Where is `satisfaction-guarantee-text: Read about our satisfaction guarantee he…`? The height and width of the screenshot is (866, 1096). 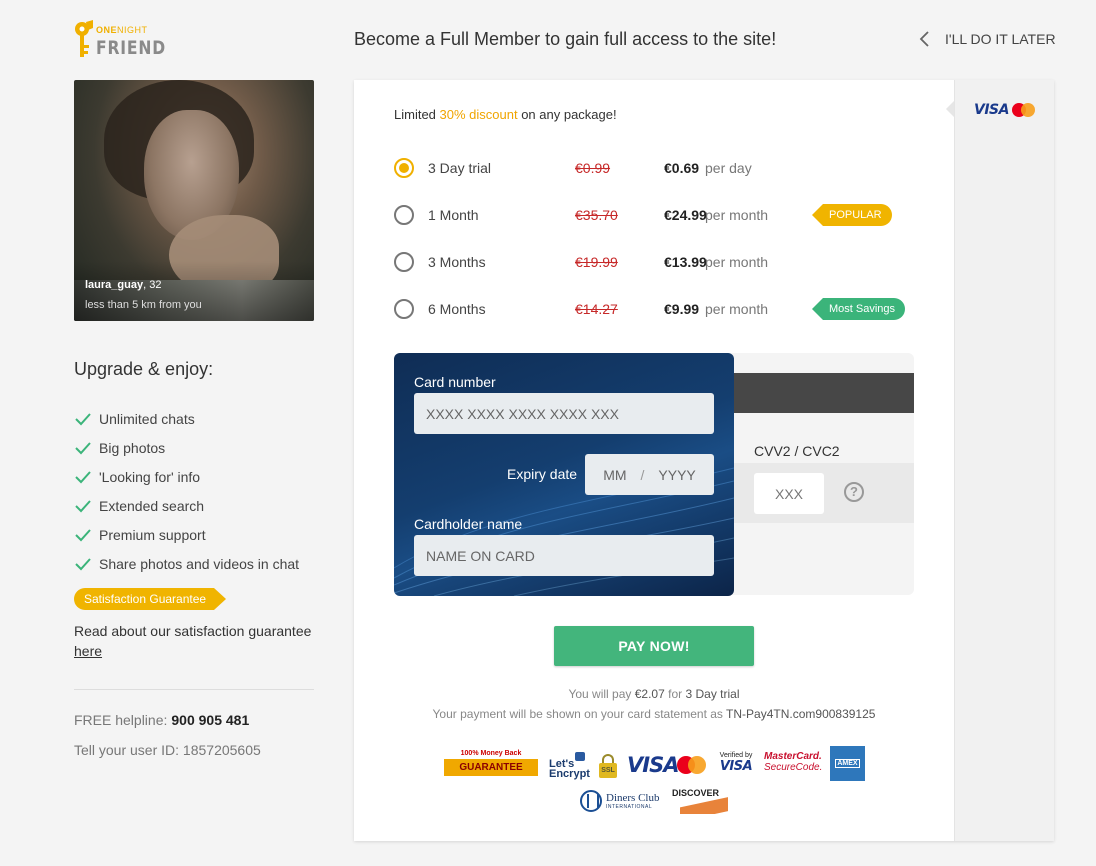
satisfaction-guarantee-text: Read about our satisfaction guarantee he… is located at coordinates (193, 641).